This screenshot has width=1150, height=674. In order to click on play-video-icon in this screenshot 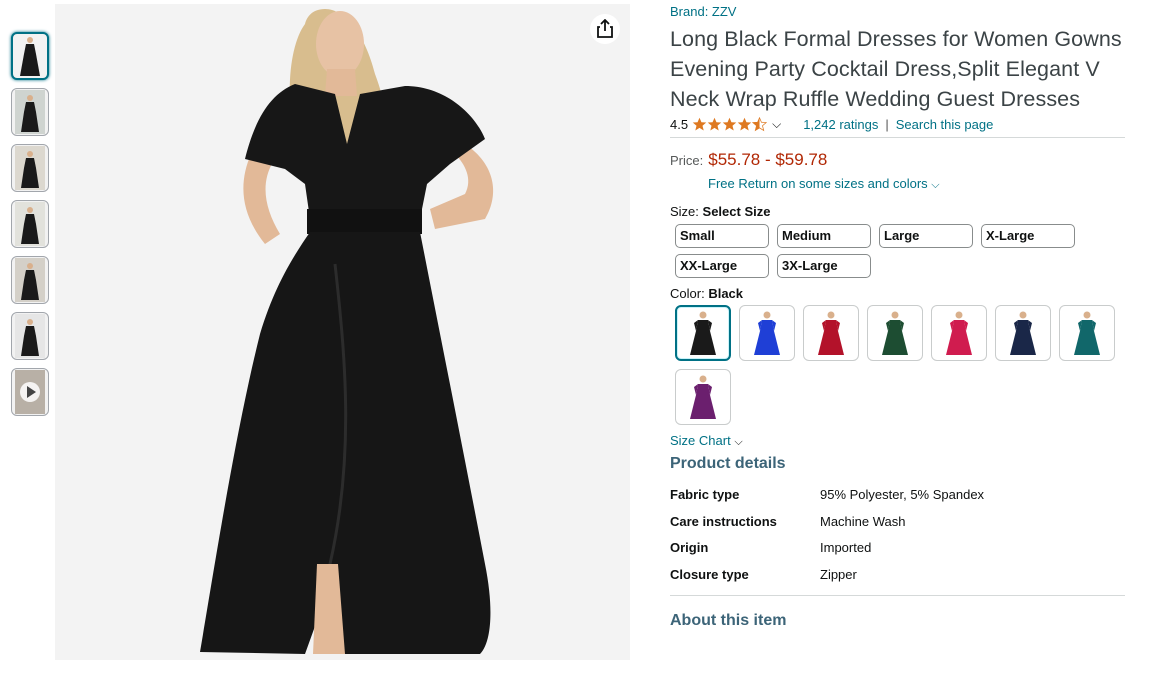, I will do `click(30, 392)`.